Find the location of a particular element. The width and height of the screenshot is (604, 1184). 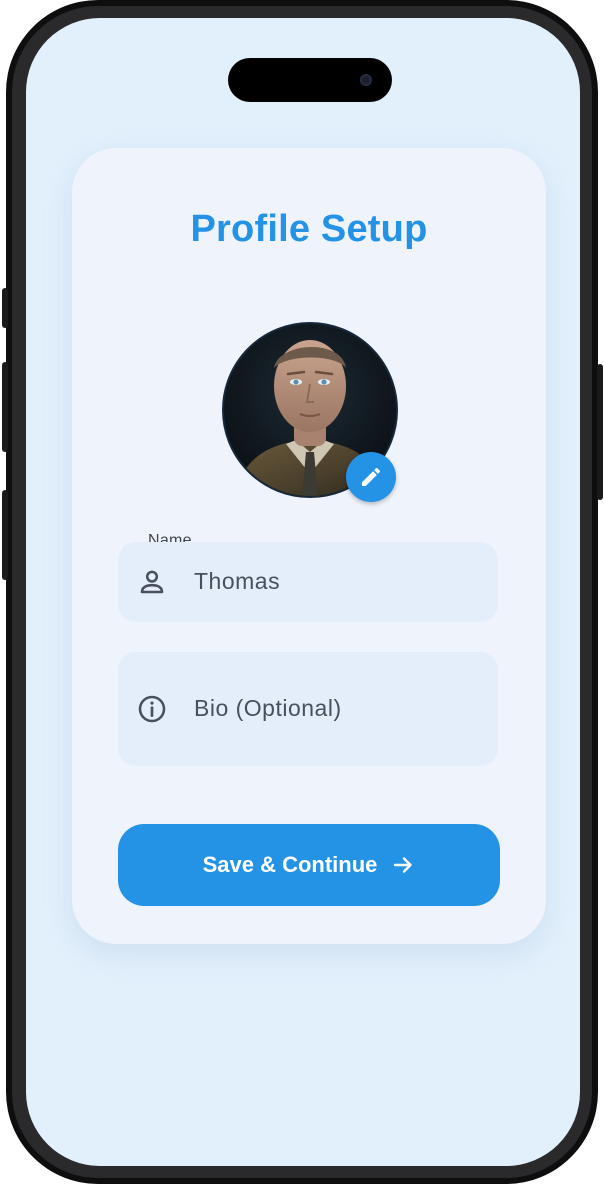

camera-icon is located at coordinates (366, 80).